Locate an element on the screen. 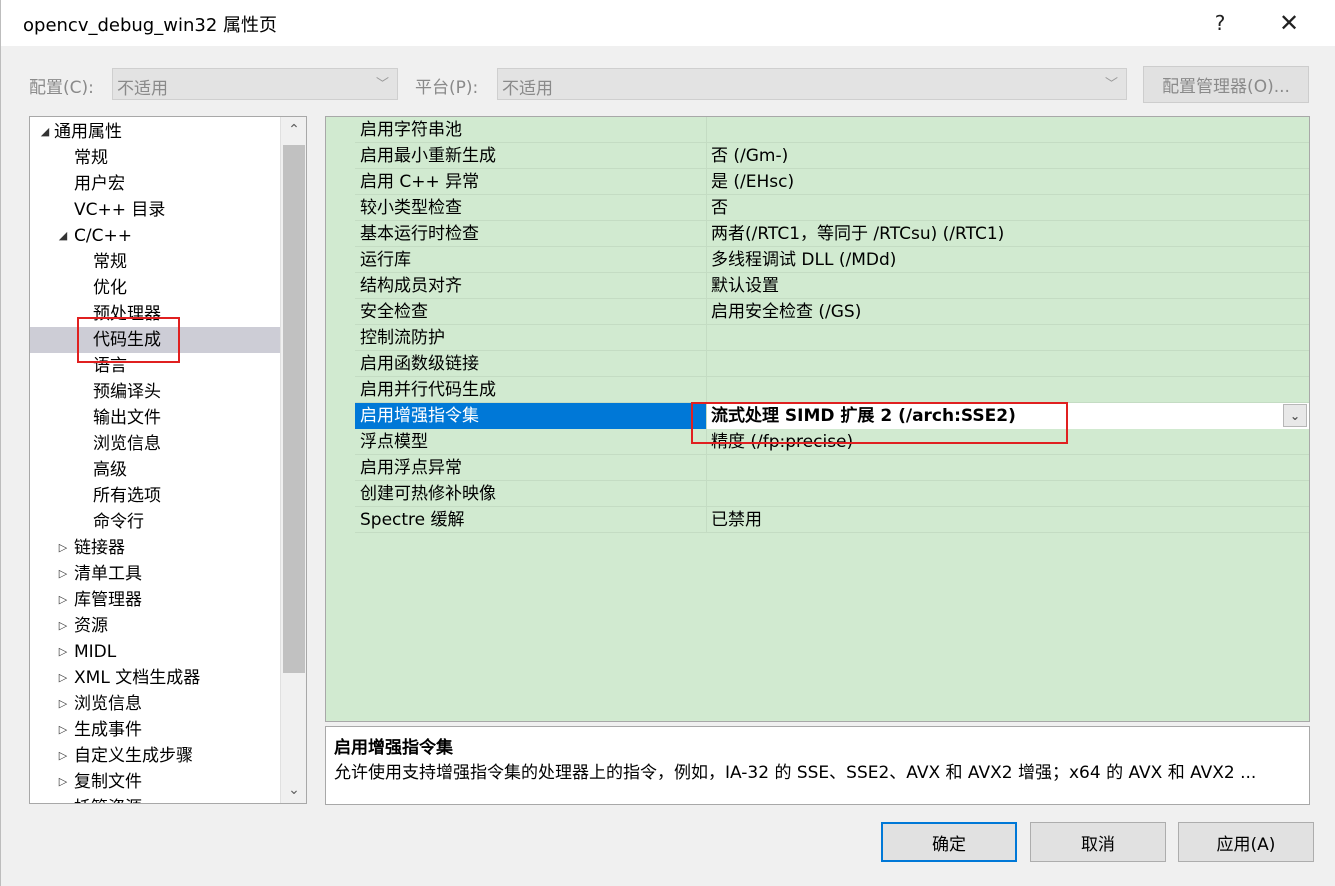 This screenshot has height=886, width=1335. property-row: 启用 C++ 异常是 (/EHsc) is located at coordinates (817, 182).